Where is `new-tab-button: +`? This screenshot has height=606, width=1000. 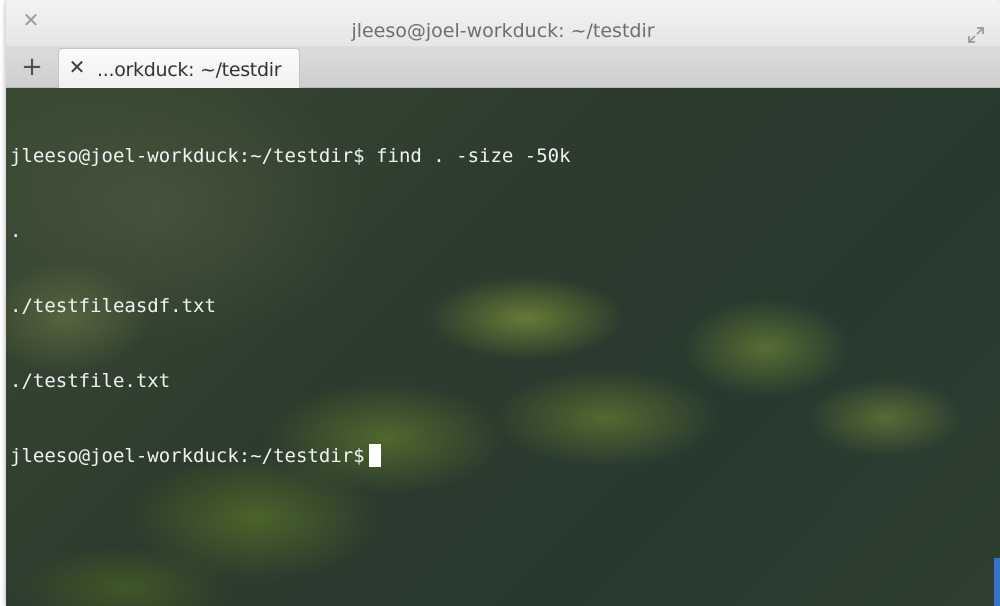
new-tab-button: + is located at coordinates (32, 67).